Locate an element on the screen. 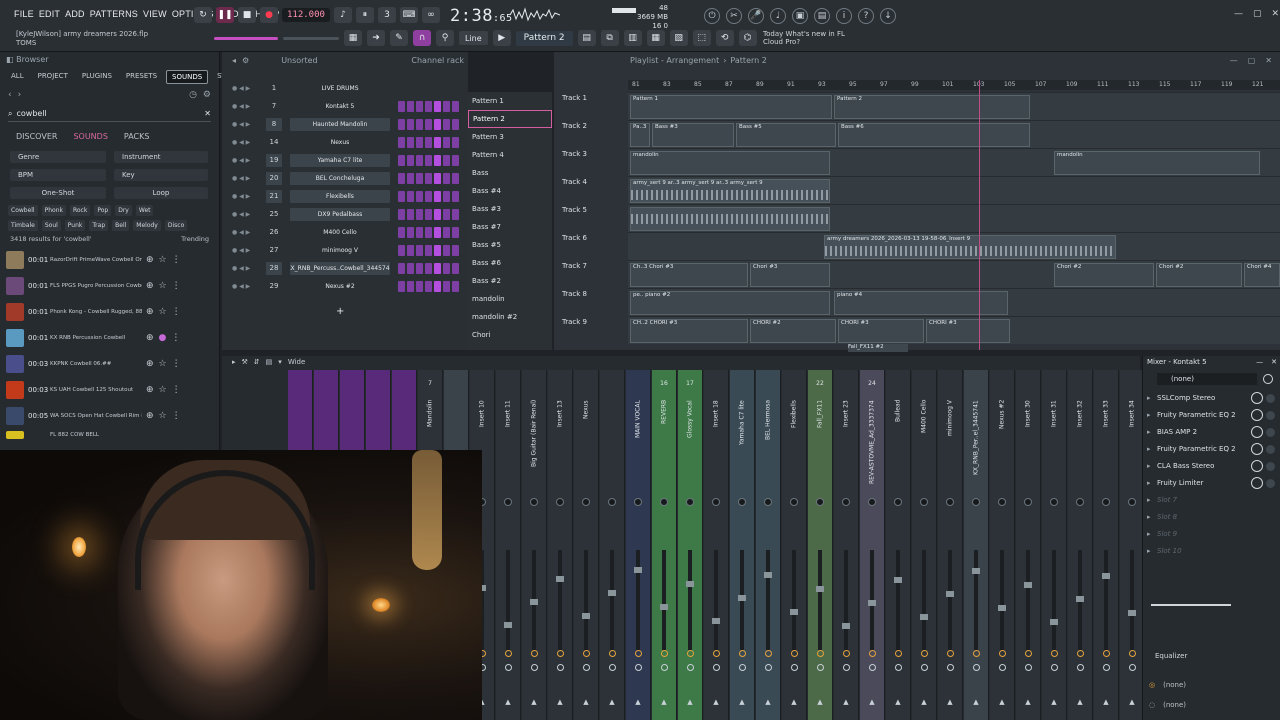 The width and height of the screenshot is (1280, 720). menu-edit: EDIT is located at coordinates (49, 14).